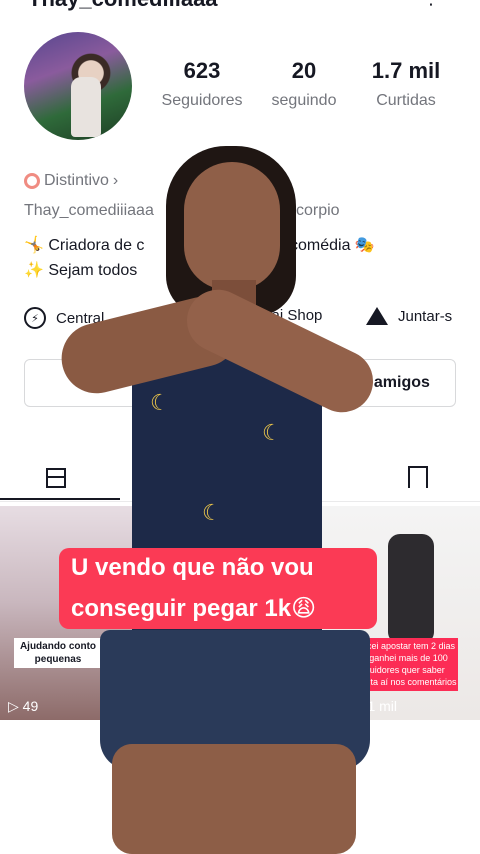  What do you see at coordinates (30, 706) in the screenshot?
I see `video-1-views-value: 49` at bounding box center [30, 706].